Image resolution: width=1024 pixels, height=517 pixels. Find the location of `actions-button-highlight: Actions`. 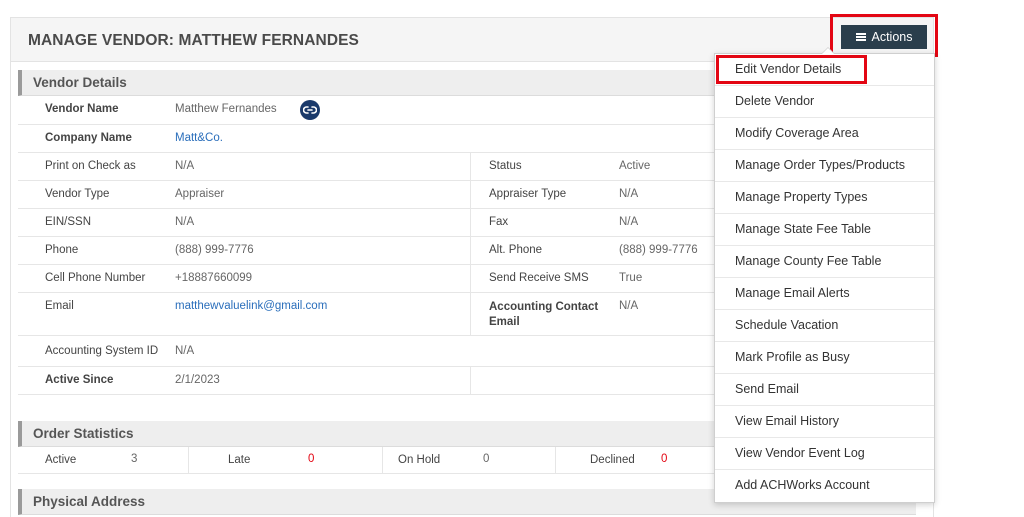

actions-button-highlight: Actions is located at coordinates (884, 35).